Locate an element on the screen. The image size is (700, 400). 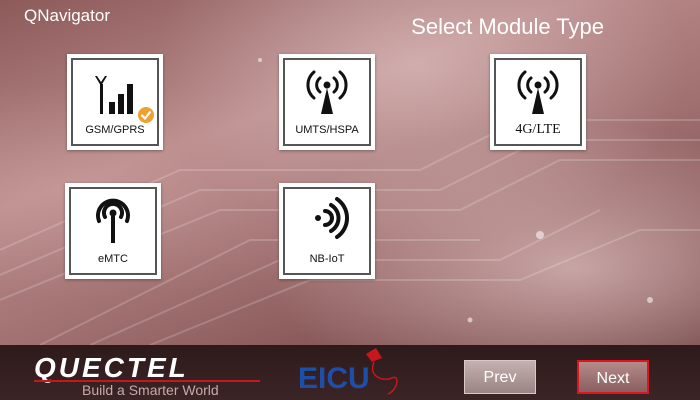
page-heading: Select Module Type is located at coordinates (507, 26).